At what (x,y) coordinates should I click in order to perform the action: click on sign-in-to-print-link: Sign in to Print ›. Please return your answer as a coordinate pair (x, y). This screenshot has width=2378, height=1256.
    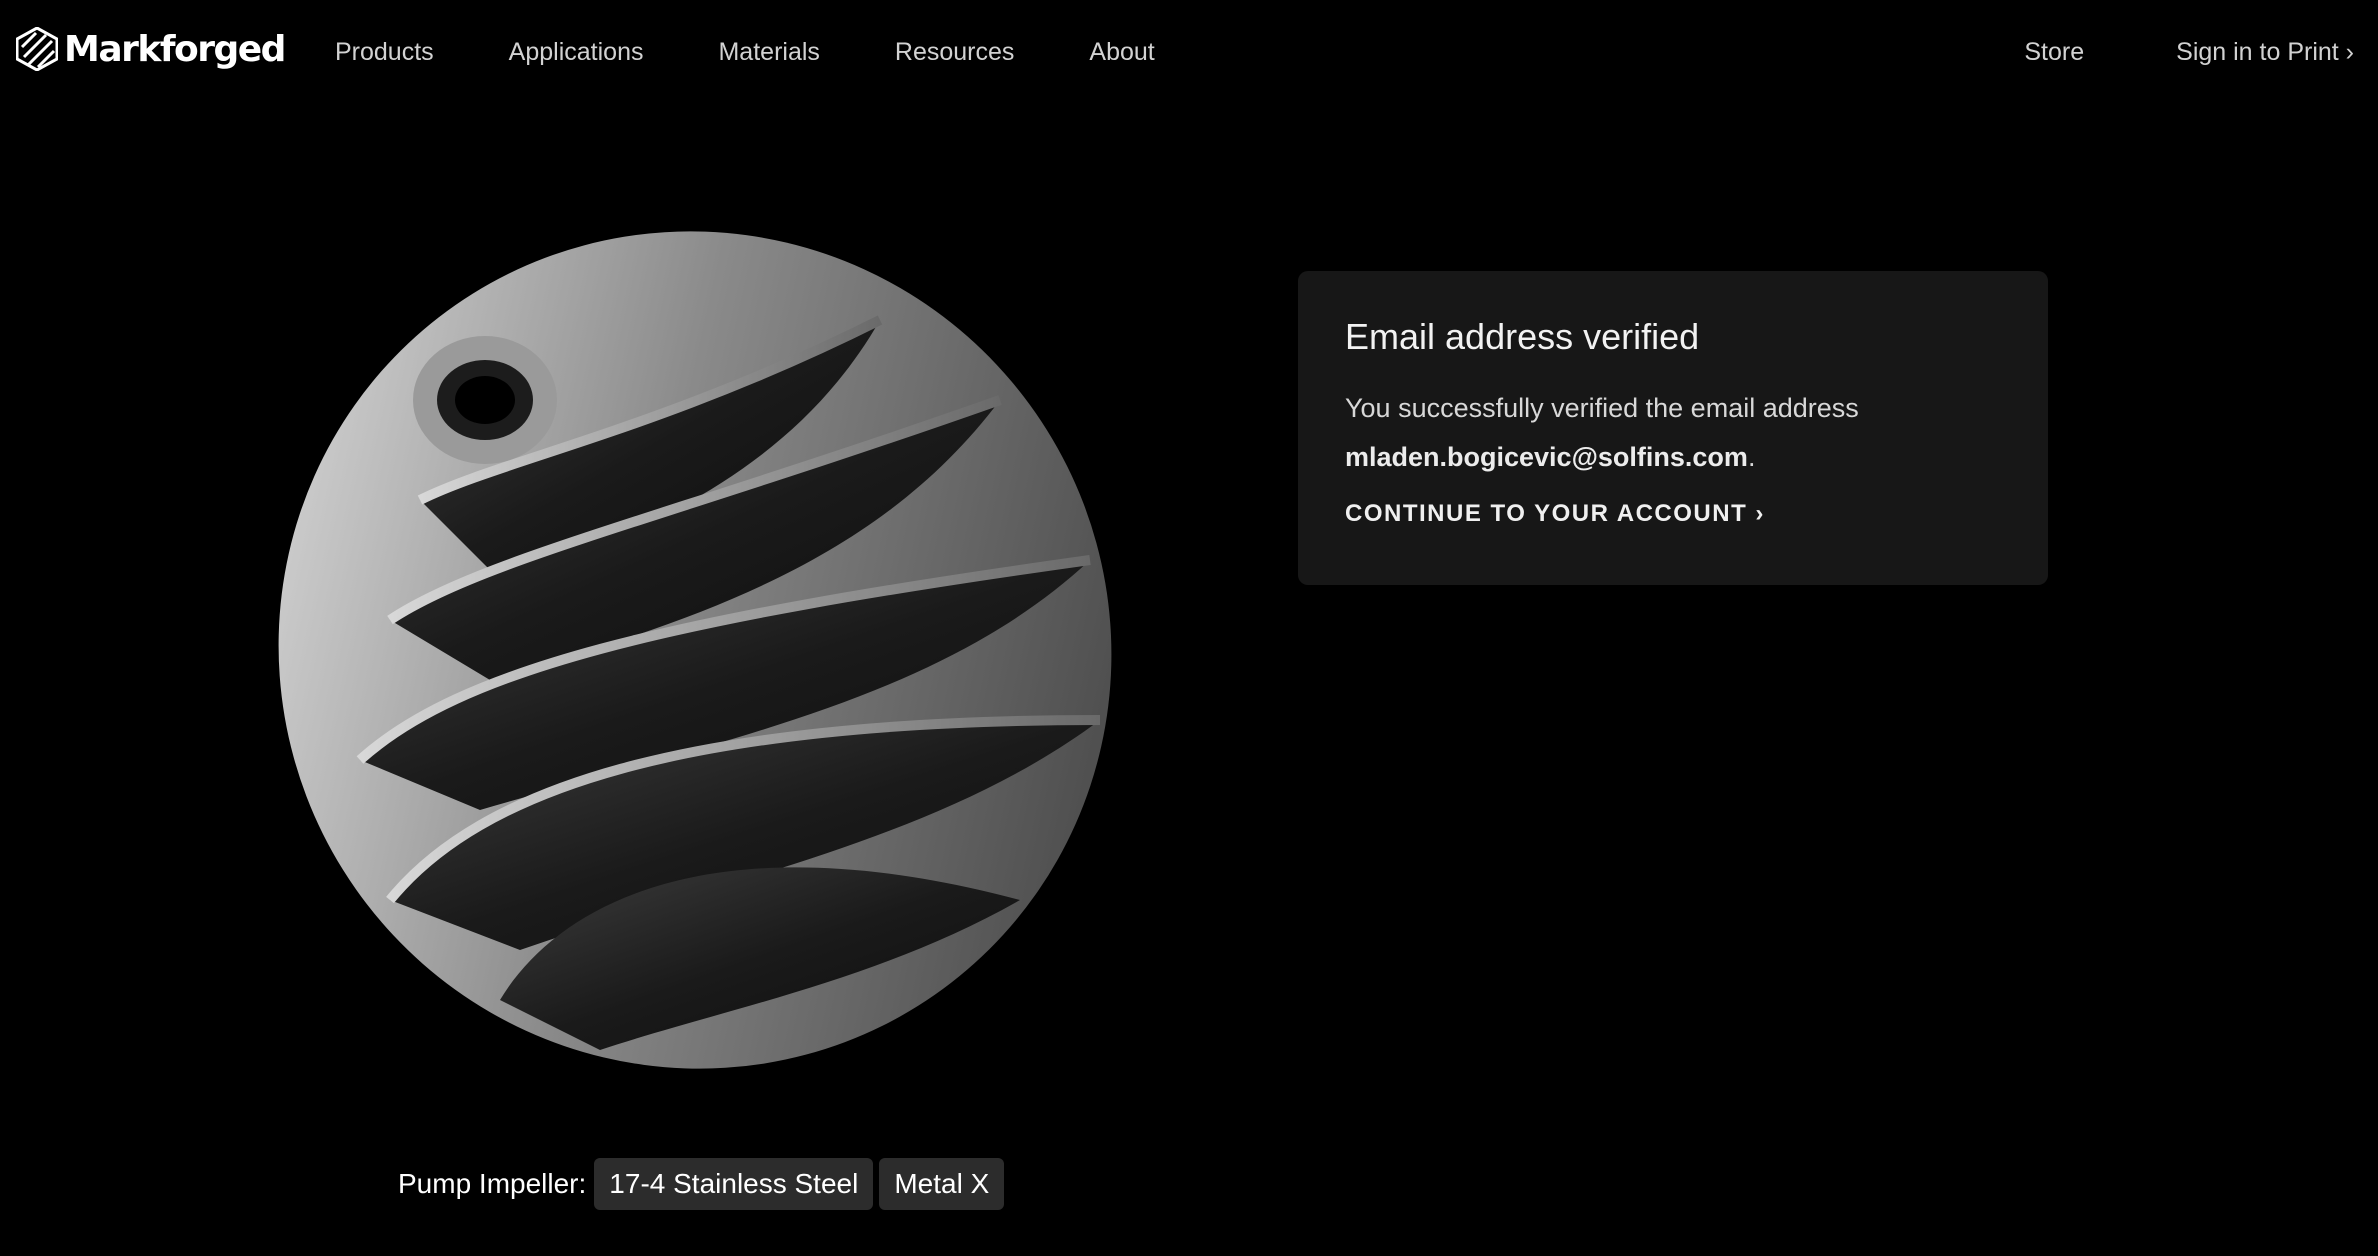
    Looking at the image, I should click on (2265, 52).